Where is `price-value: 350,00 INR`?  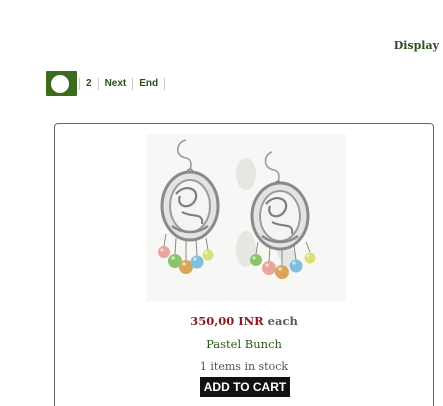 price-value: 350,00 INR is located at coordinates (227, 321).